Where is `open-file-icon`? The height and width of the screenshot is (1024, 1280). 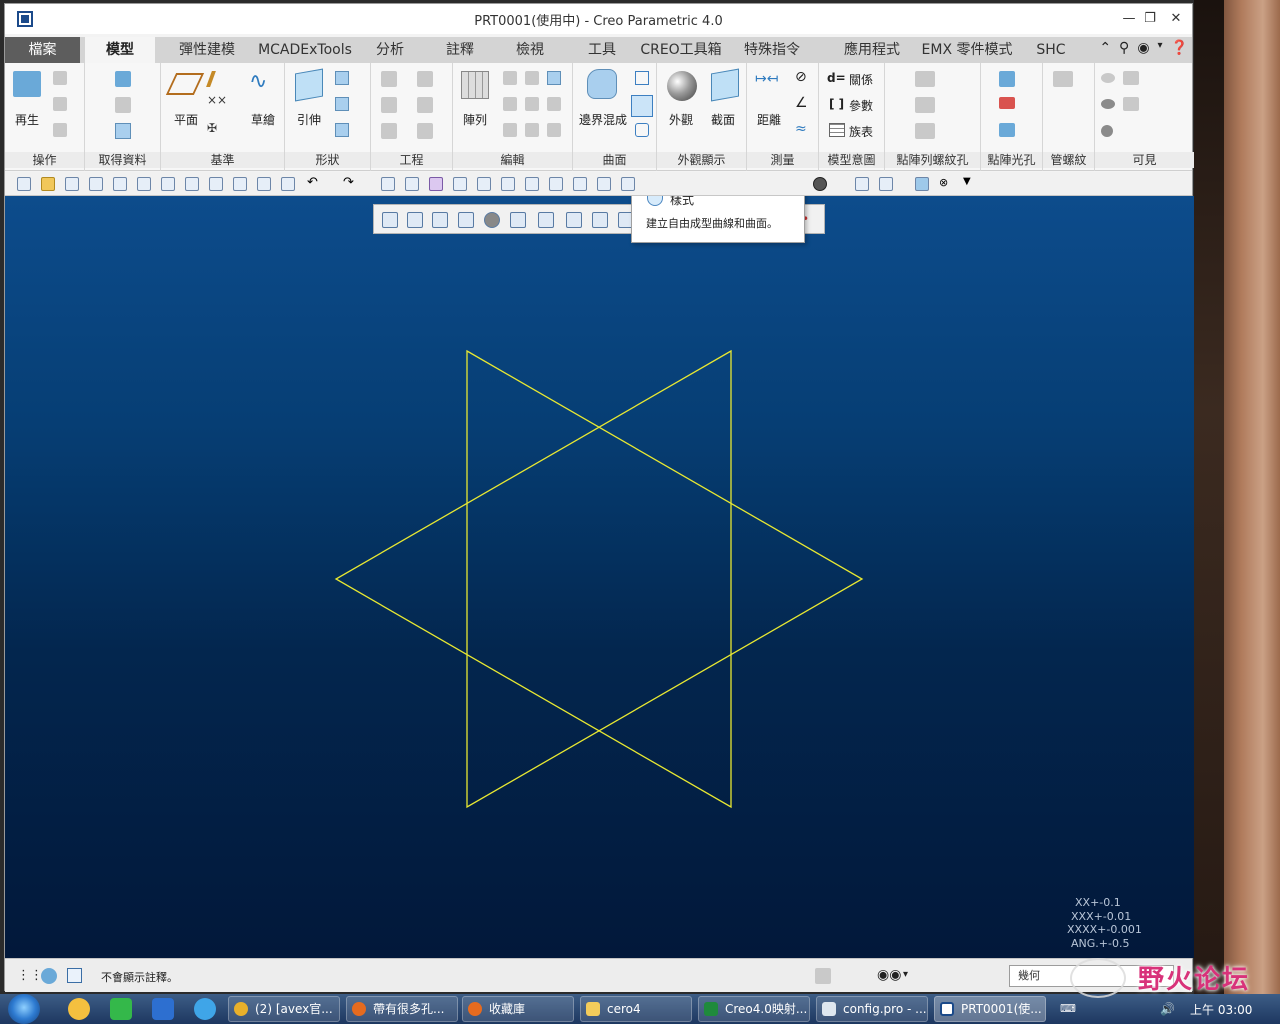
open-file-icon is located at coordinates (48, 184).